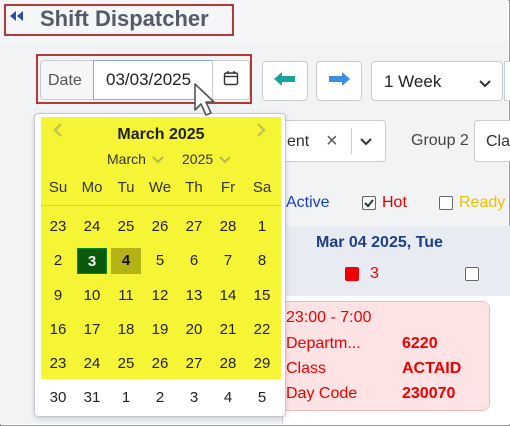 The width and height of the screenshot is (510, 426). I want to click on calendar-day: 19, so click(160, 330).